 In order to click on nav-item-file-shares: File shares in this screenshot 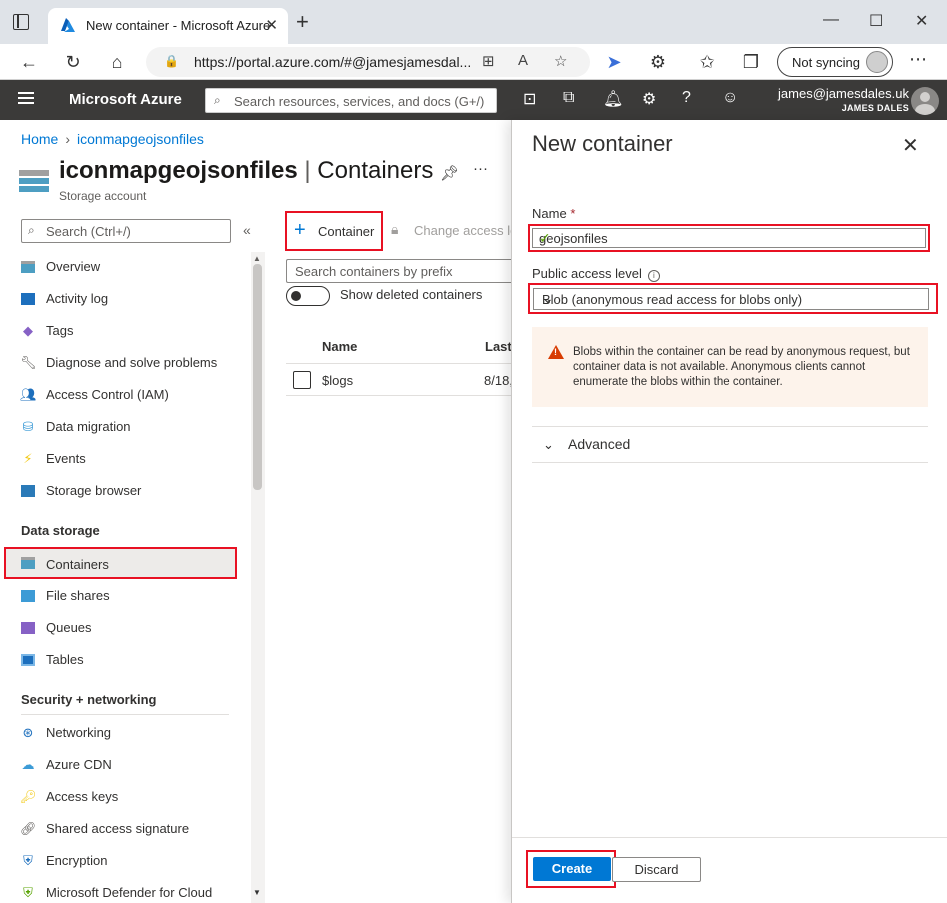, I will do `click(127, 596)`.